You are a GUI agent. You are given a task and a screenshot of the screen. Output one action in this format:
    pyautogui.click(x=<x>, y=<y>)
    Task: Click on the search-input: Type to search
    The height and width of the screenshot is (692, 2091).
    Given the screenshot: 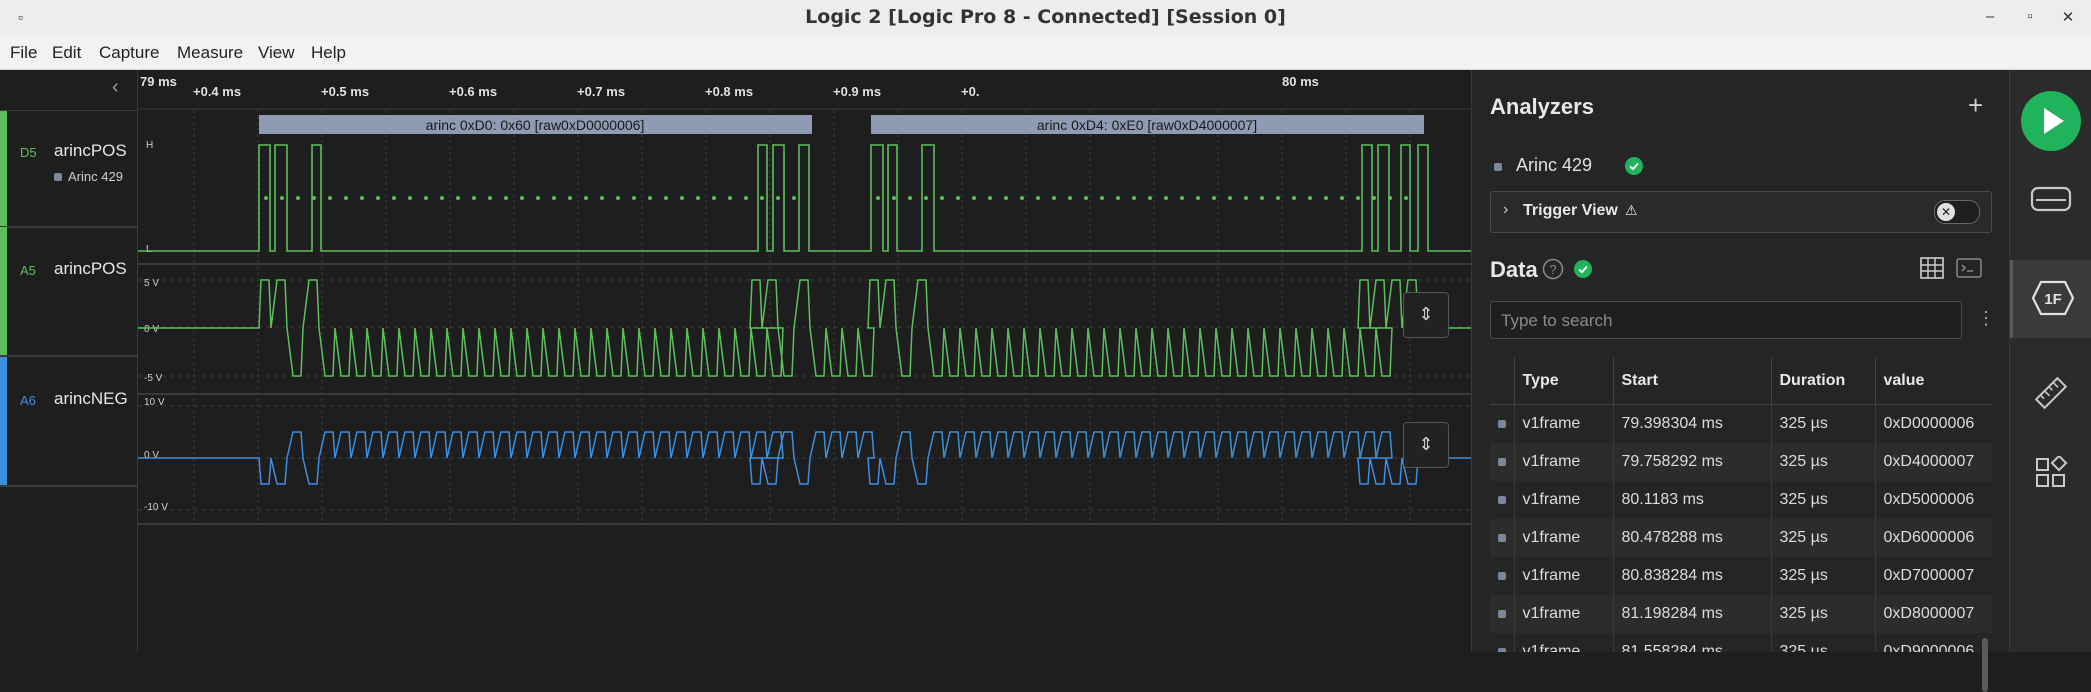 What is the action you would take?
    pyautogui.click(x=1726, y=320)
    